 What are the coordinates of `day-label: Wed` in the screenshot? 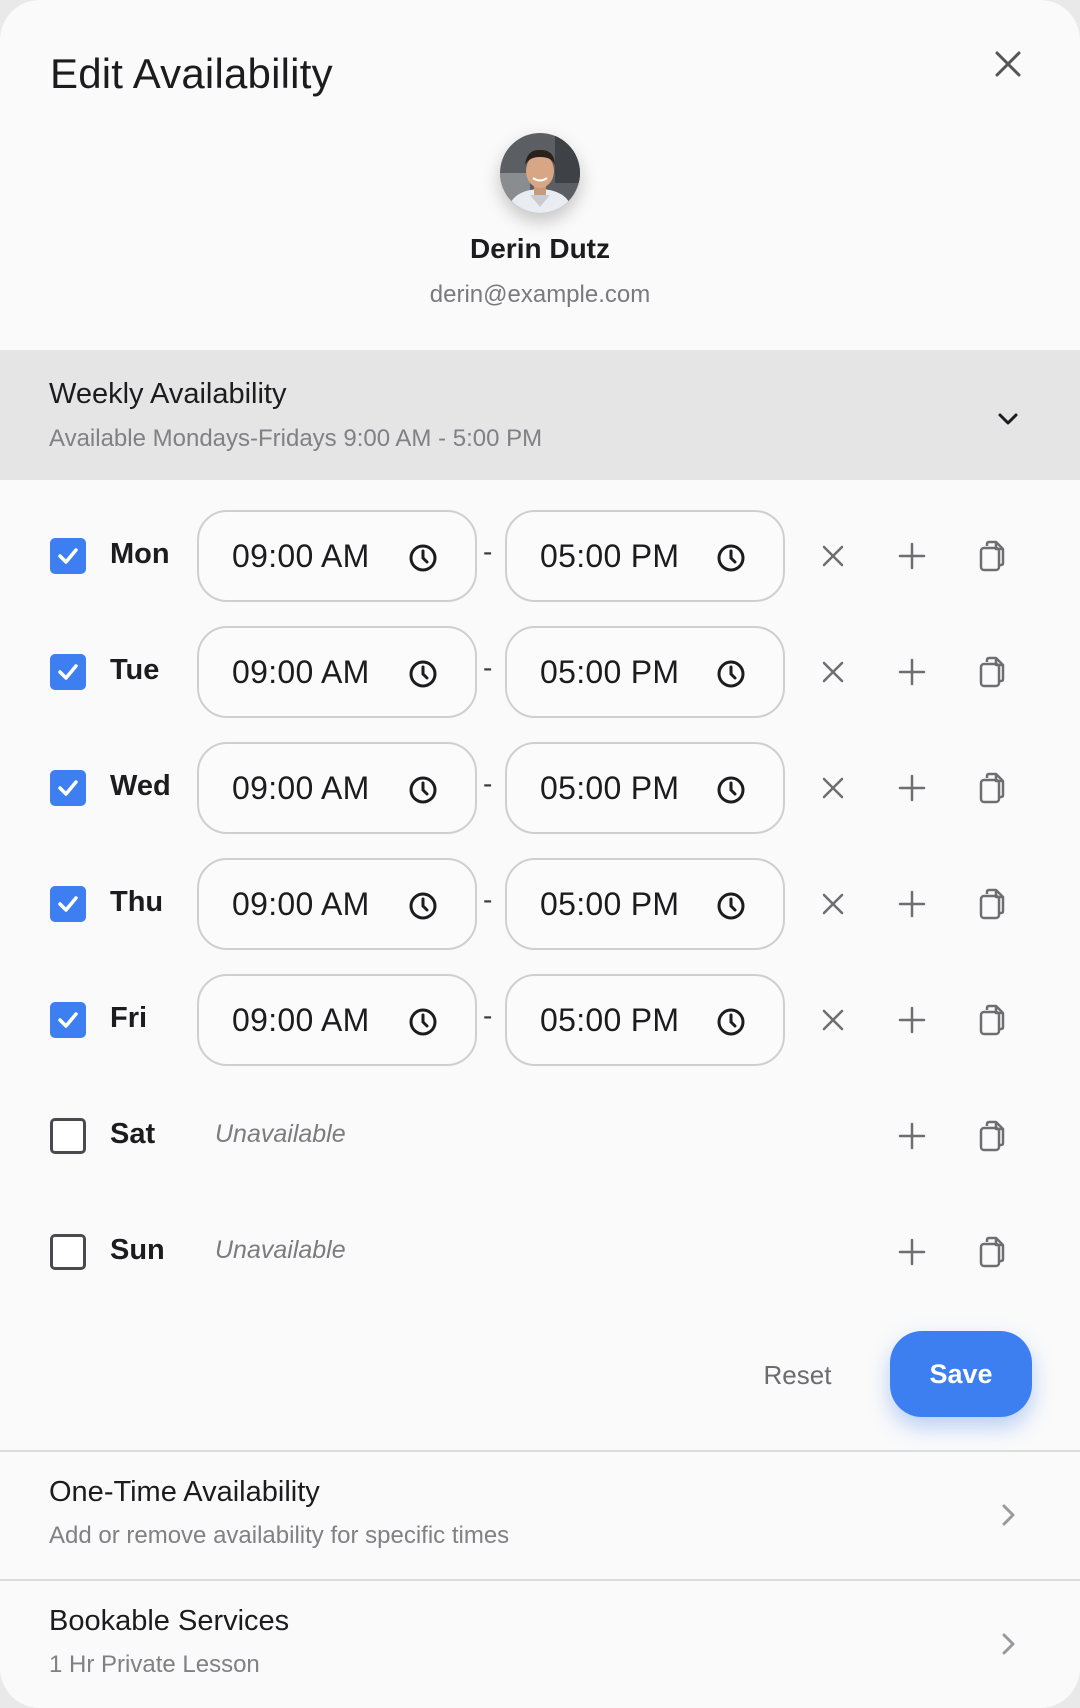 It's located at (140, 786).